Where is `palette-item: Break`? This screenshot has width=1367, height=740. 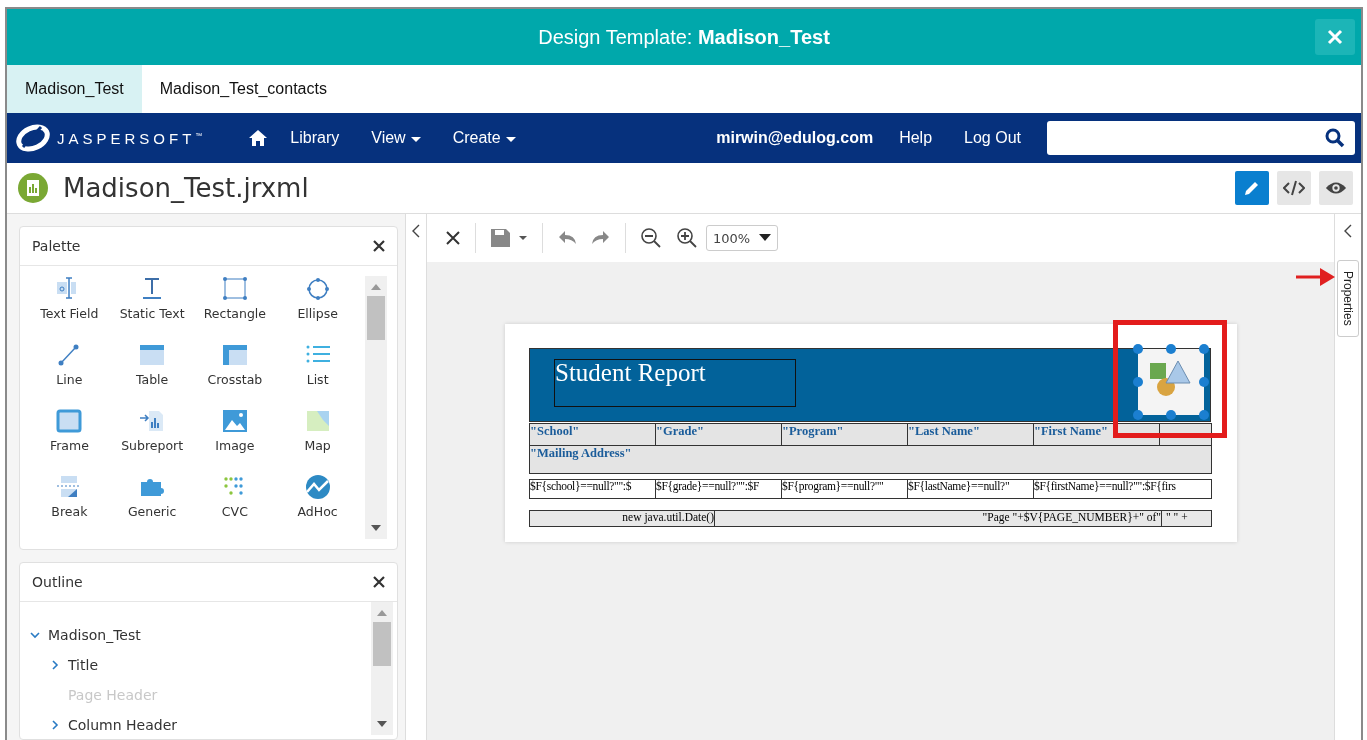
palette-item: Break is located at coordinates (69, 507).